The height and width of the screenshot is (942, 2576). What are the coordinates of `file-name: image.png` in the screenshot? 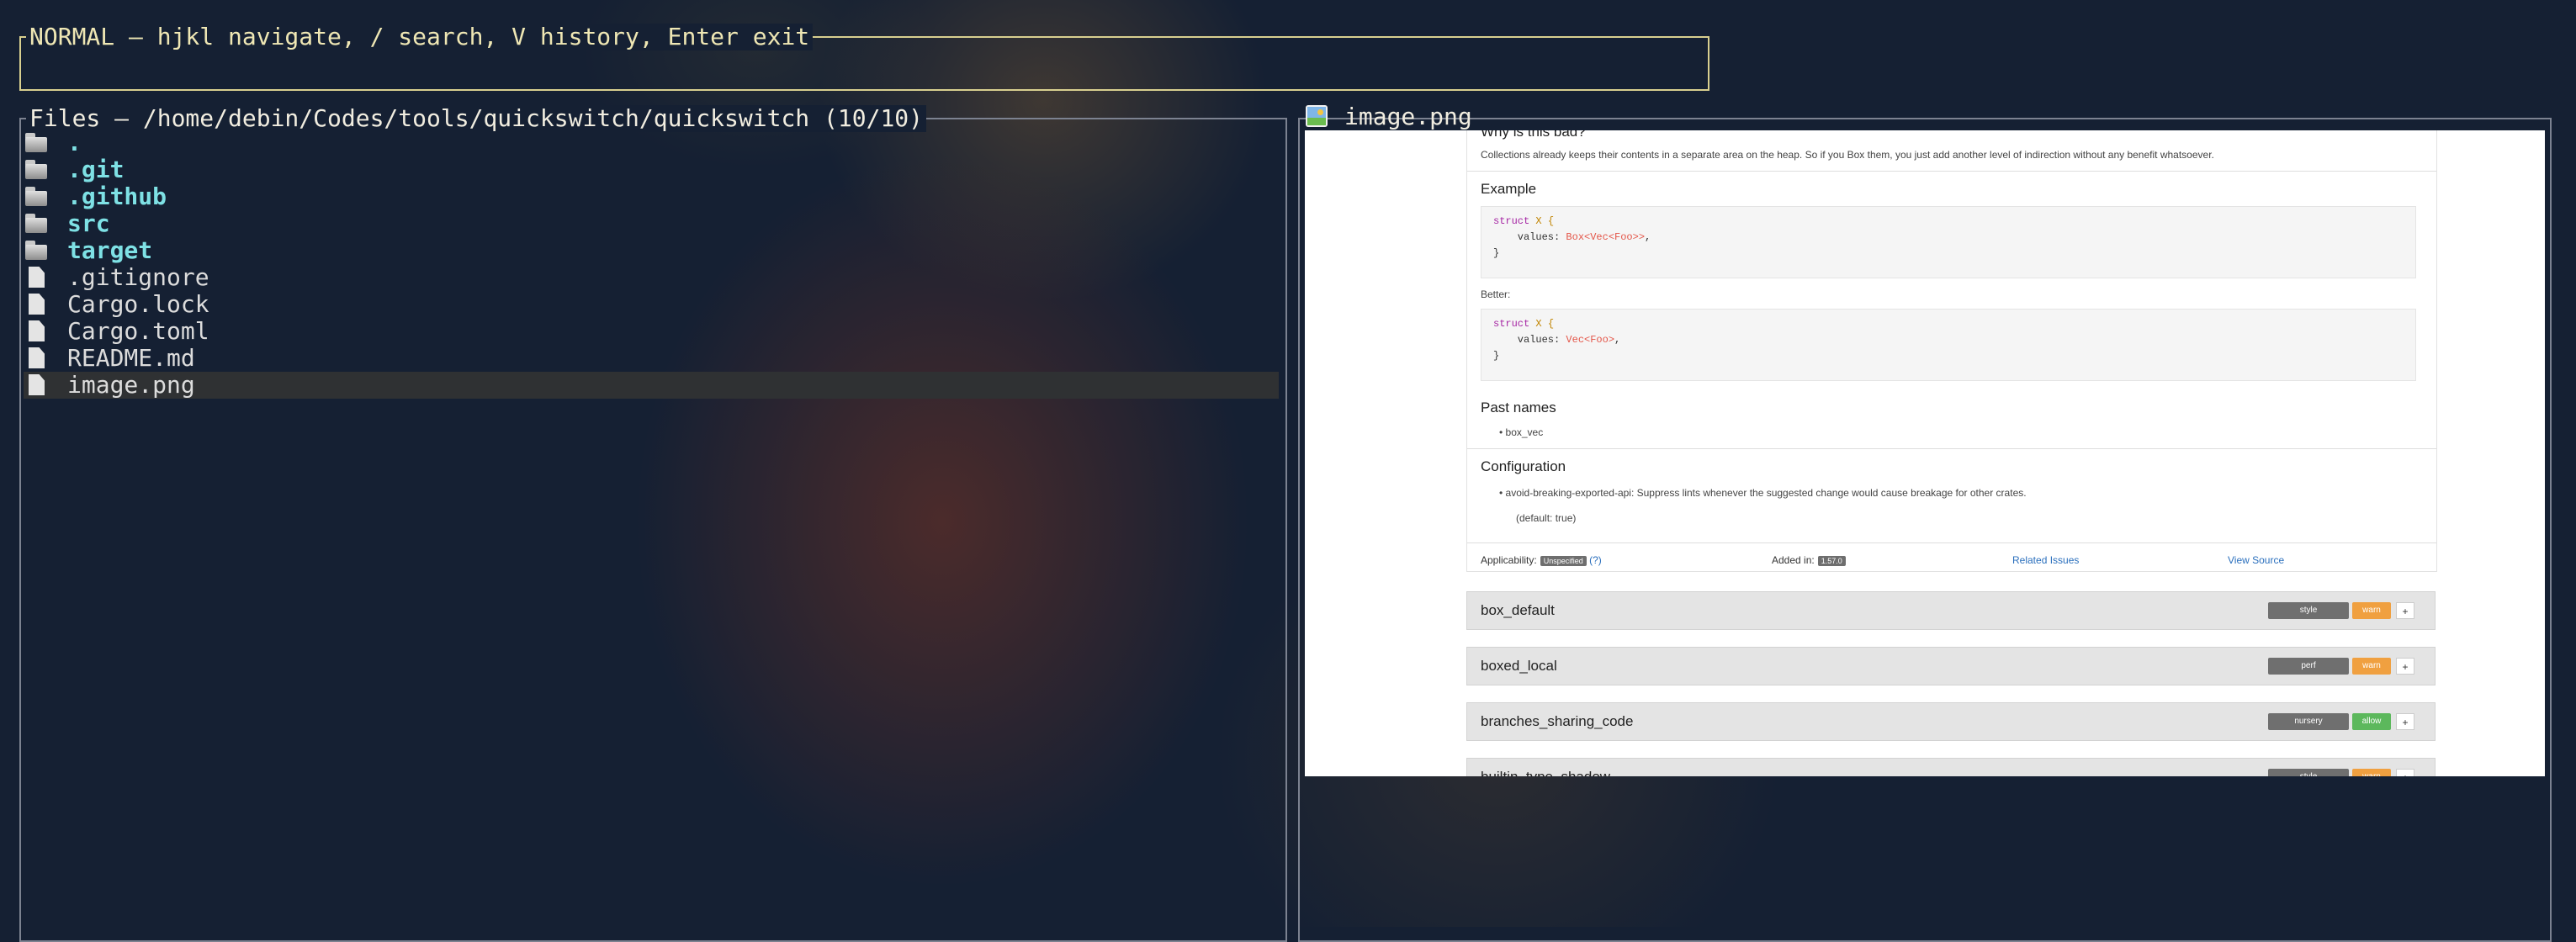 It's located at (131, 385).